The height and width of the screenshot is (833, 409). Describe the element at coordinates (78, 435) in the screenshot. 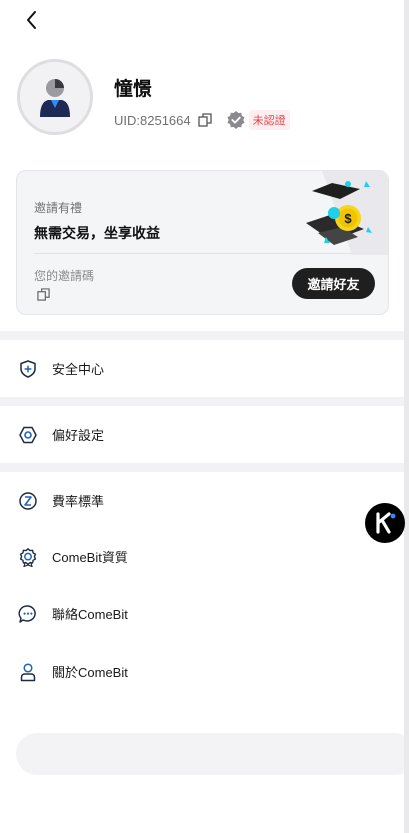

I see `menu-item-label: 偏好設定` at that location.